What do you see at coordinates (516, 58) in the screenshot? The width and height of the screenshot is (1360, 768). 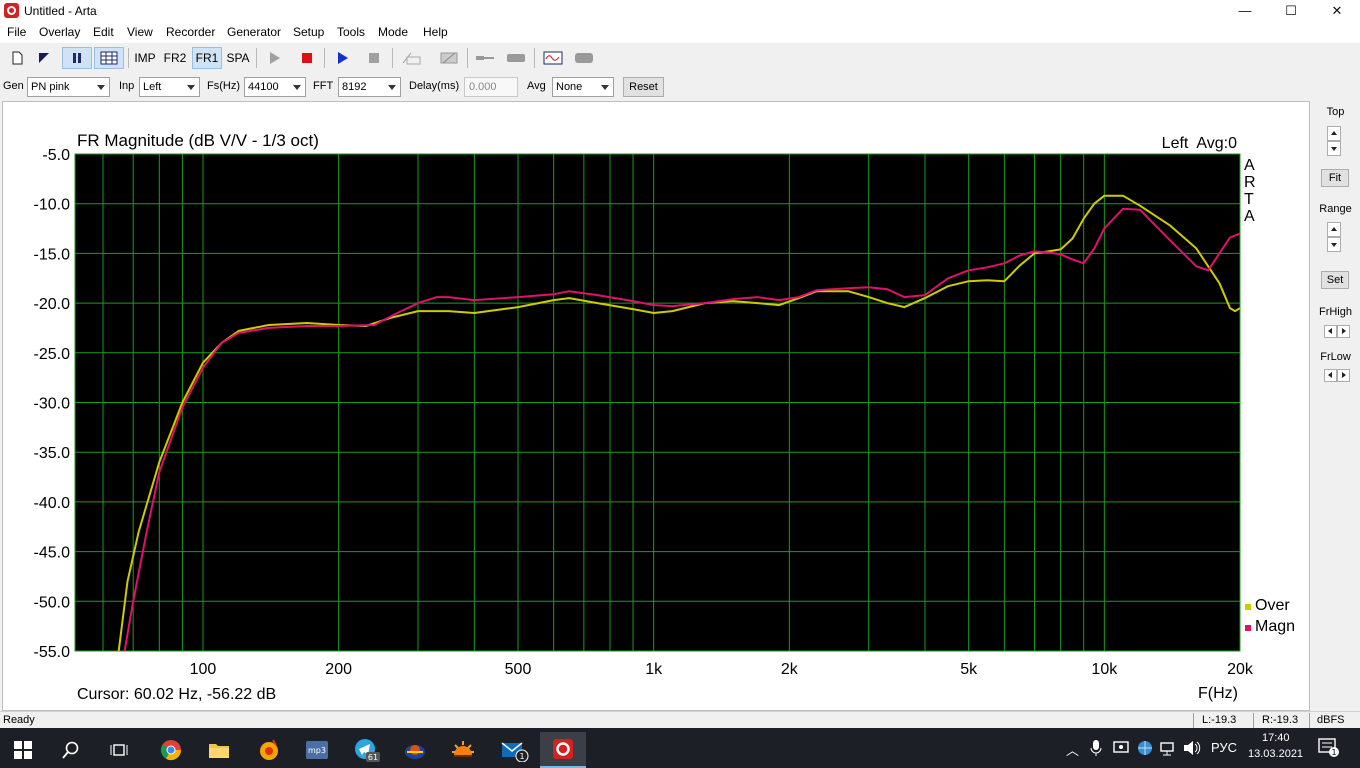 I see `level-tool-button` at bounding box center [516, 58].